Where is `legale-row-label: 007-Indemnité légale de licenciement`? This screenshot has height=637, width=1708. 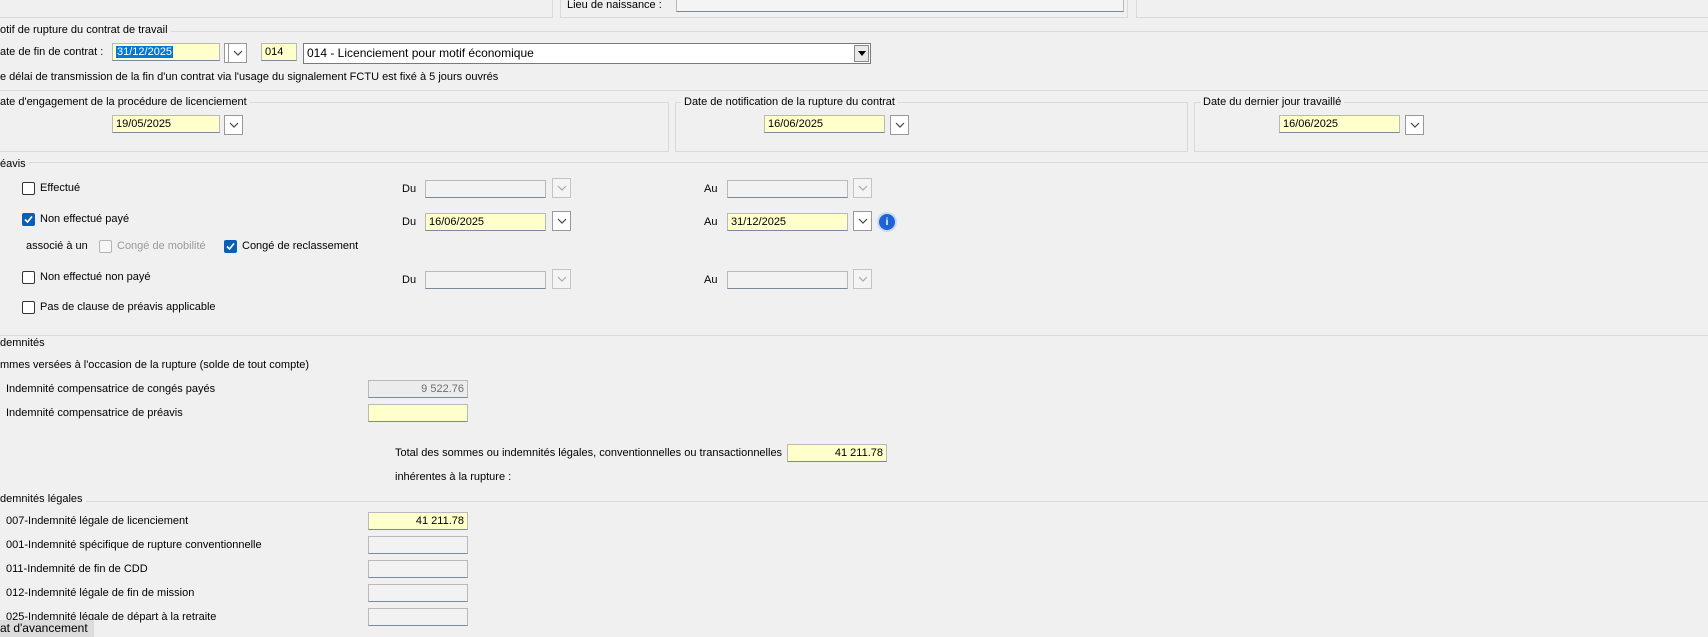 legale-row-label: 007-Indemnité légale de licenciement is located at coordinates (97, 521).